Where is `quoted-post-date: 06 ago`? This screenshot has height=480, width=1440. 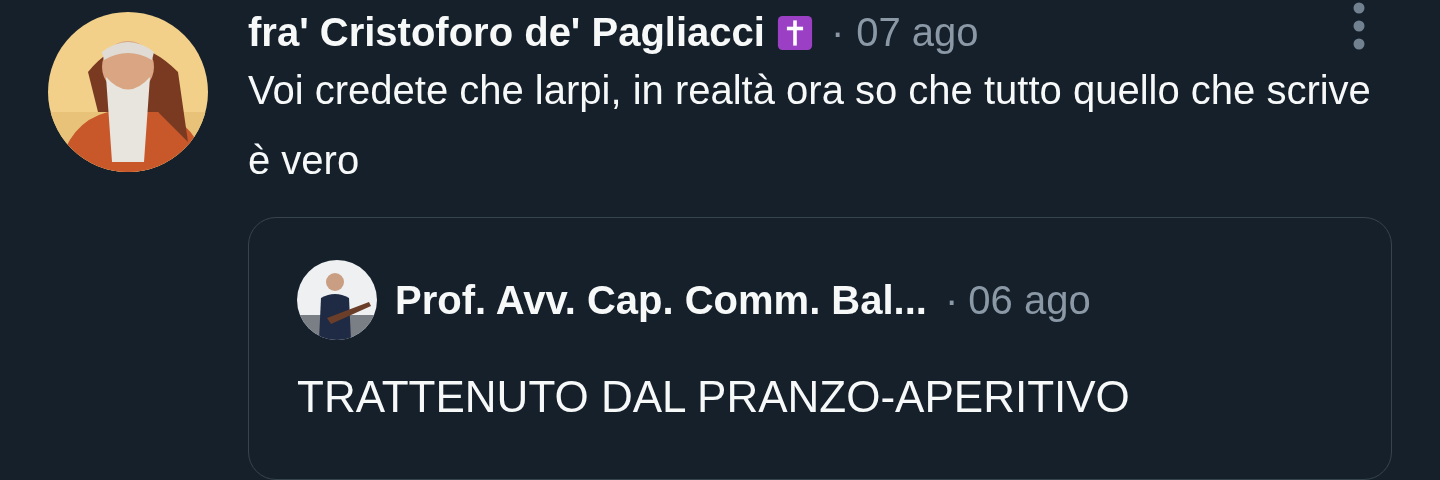
quoted-post-date: 06 ago is located at coordinates (1029, 300).